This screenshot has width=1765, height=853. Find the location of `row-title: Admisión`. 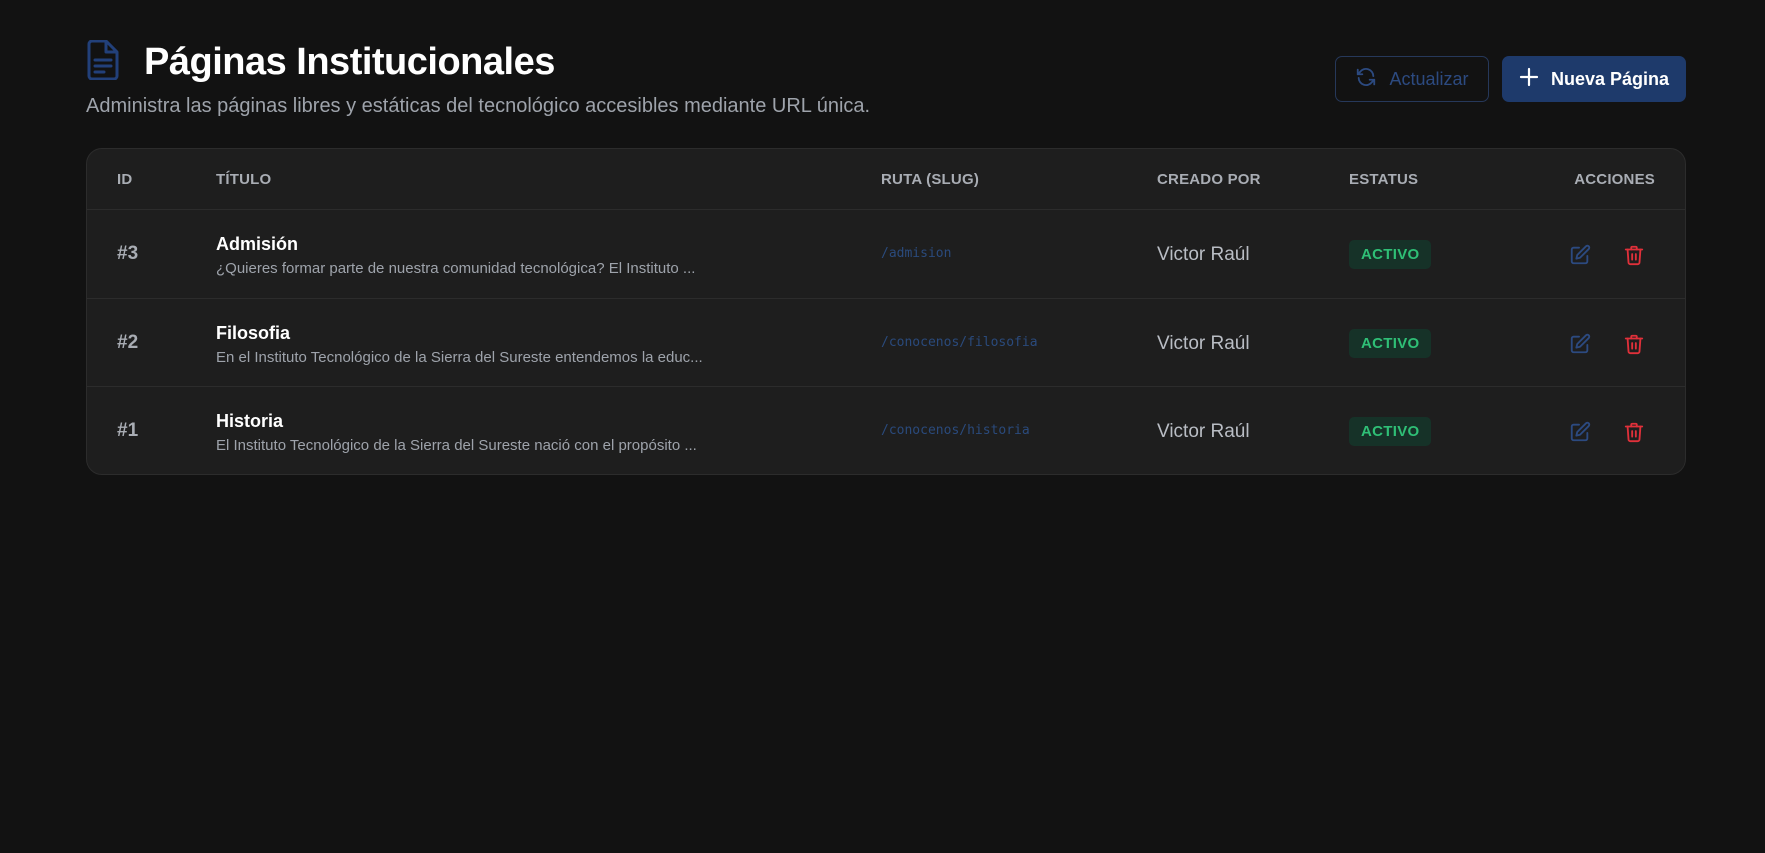

row-title: Admisión is located at coordinates (257, 244).